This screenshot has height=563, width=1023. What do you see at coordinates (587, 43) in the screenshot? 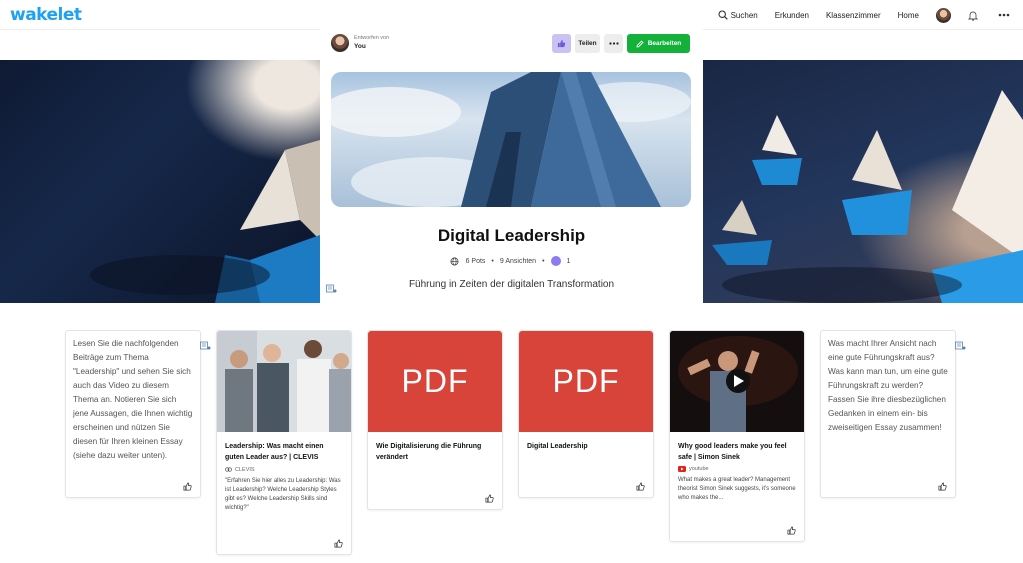
I see `share-button: Teilen` at bounding box center [587, 43].